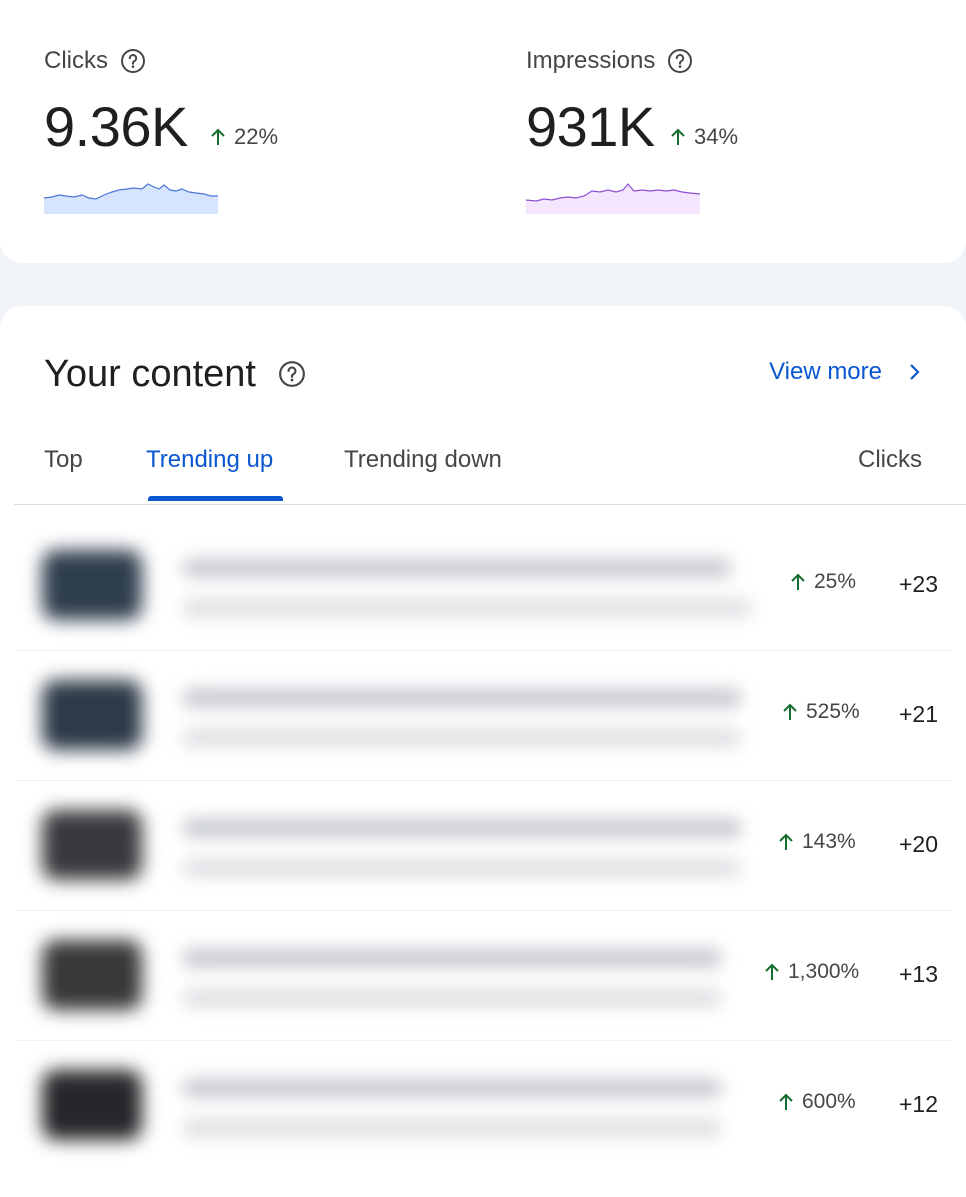 This screenshot has height=1197, width=966. I want to click on content-row: 1,300% +13, so click(484, 975).